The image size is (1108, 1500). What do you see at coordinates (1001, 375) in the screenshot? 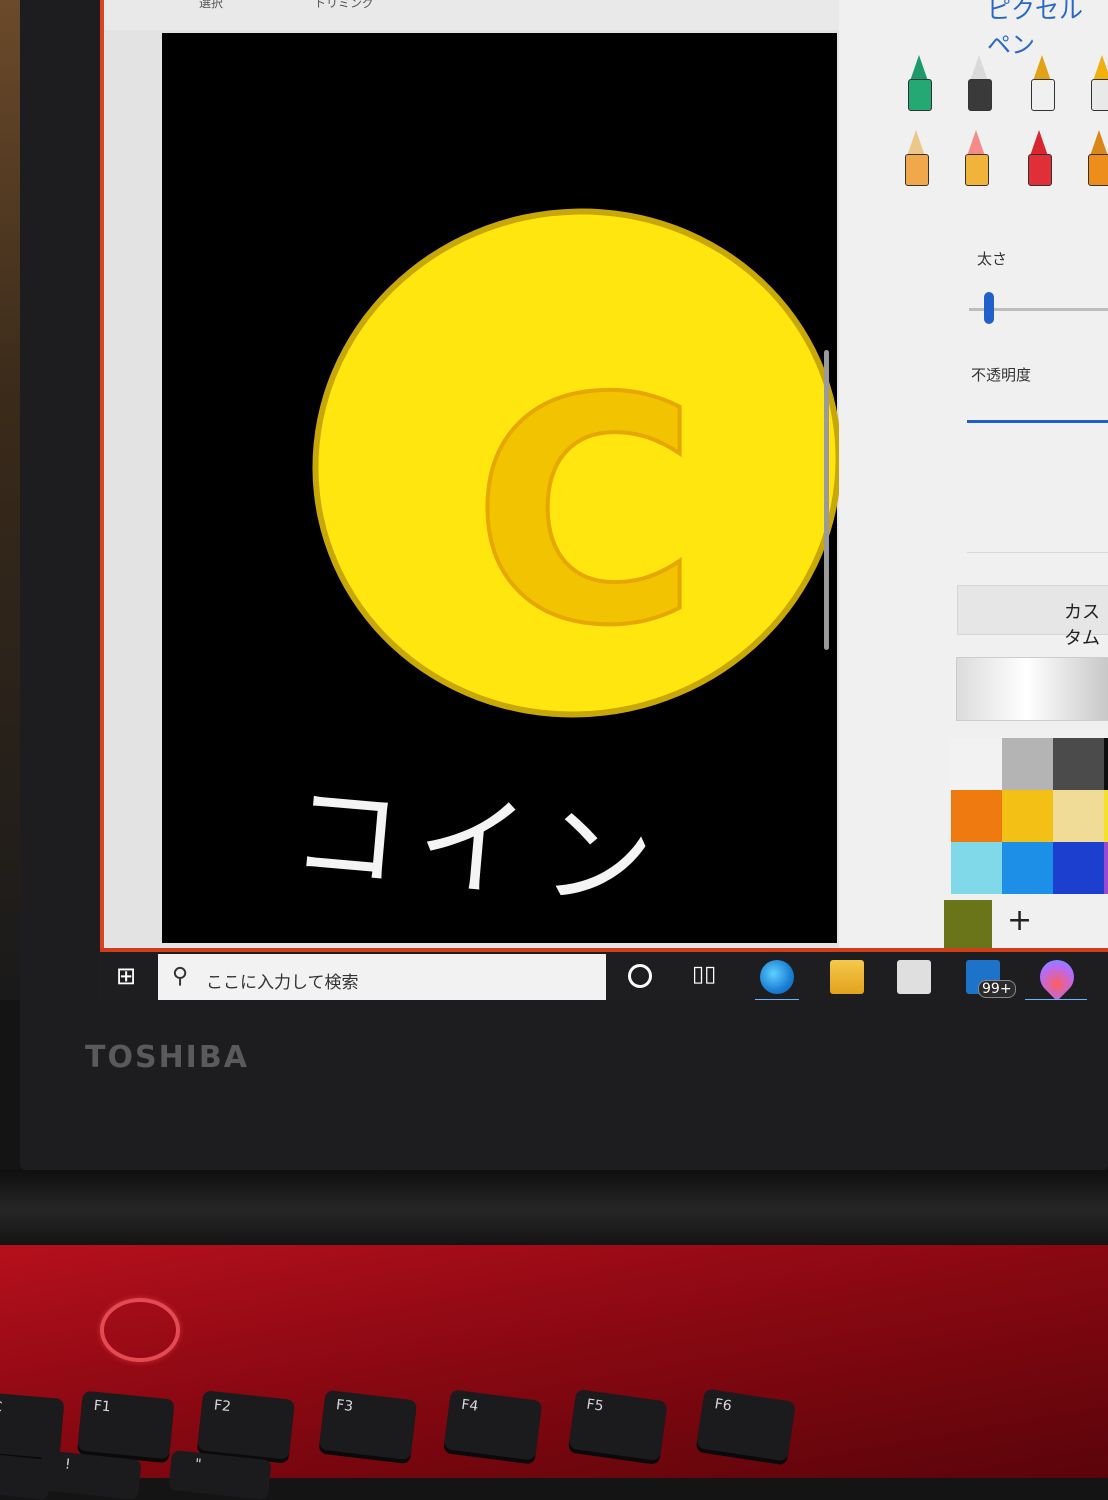
I see `opacity-label: 不透明度` at bounding box center [1001, 375].